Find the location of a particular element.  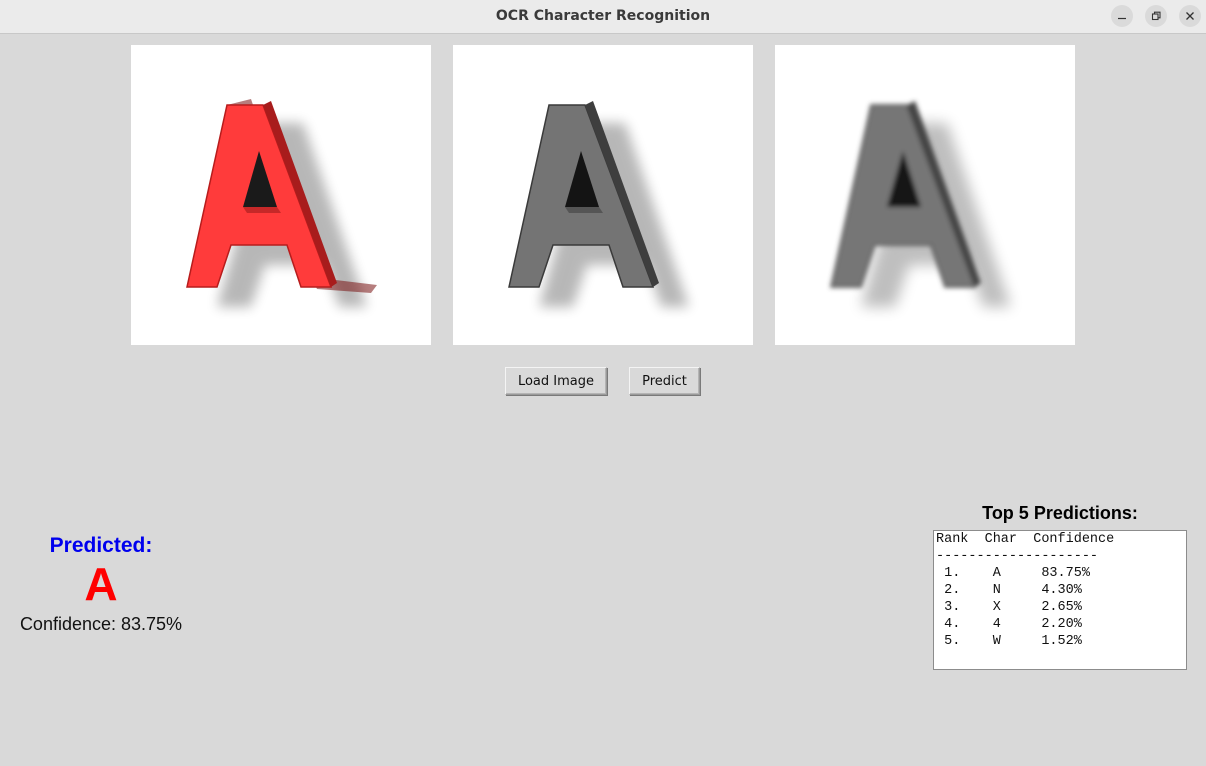

close-button is located at coordinates (1190, 16).